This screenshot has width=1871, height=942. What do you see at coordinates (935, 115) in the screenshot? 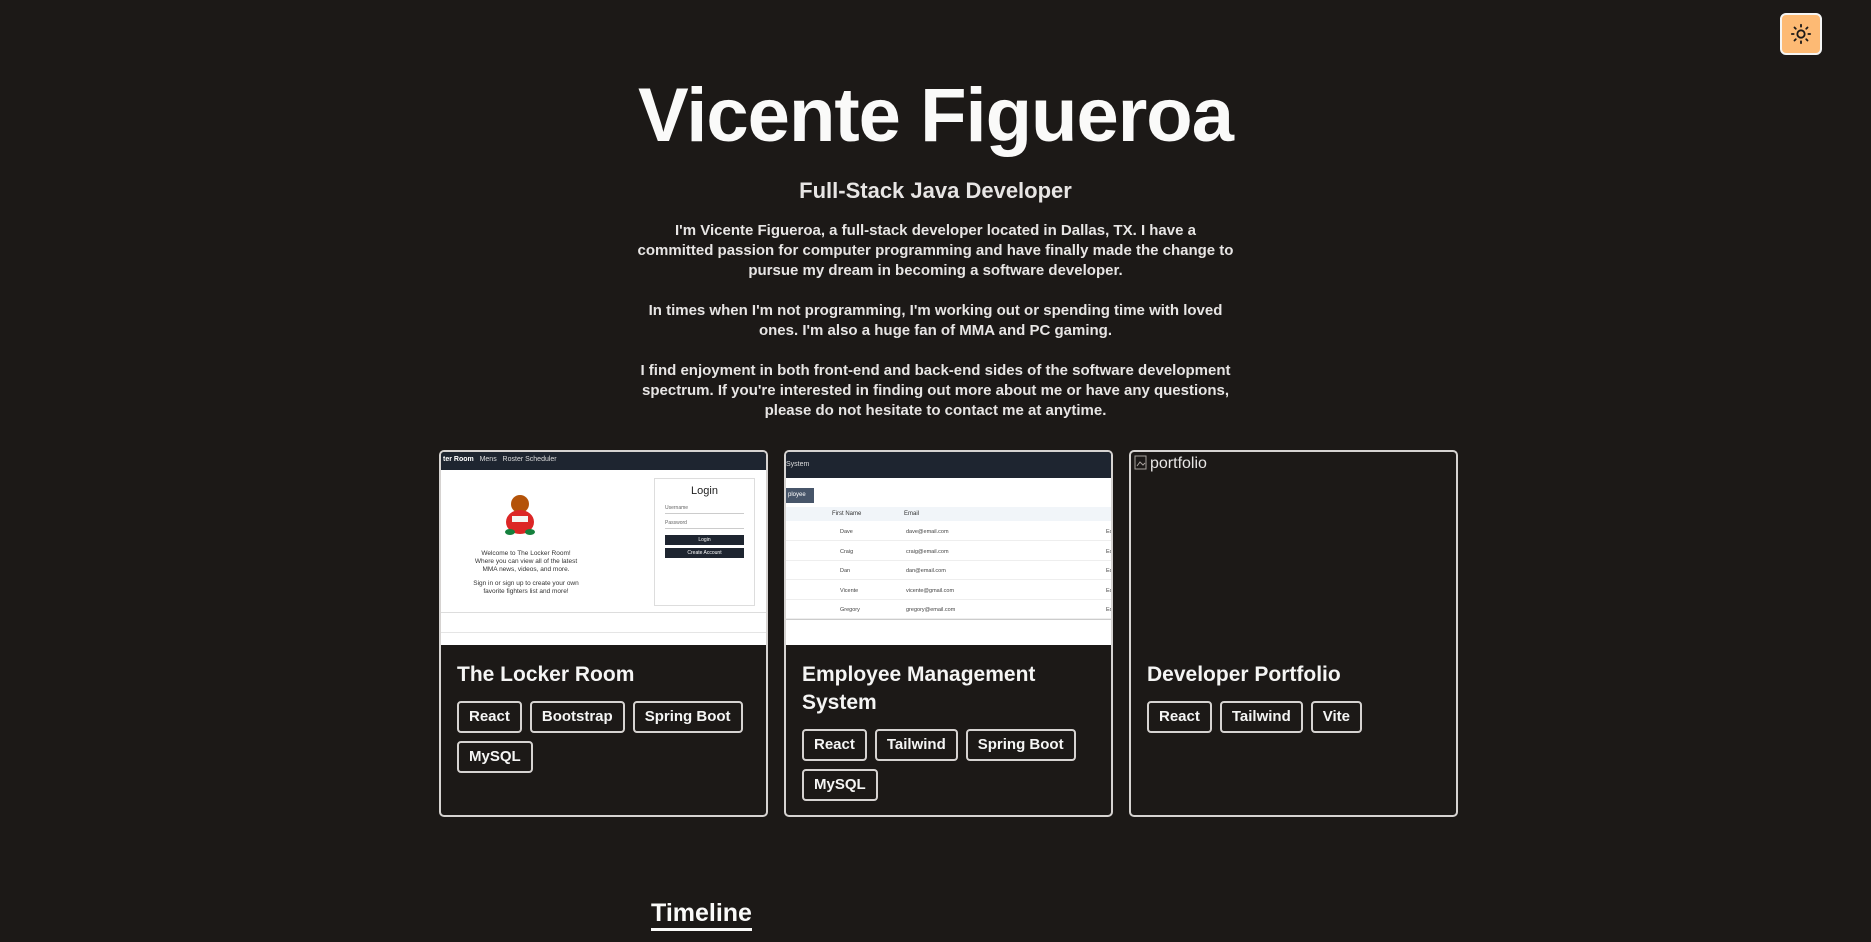
I see `page-title: Vicente Figueroa` at bounding box center [935, 115].